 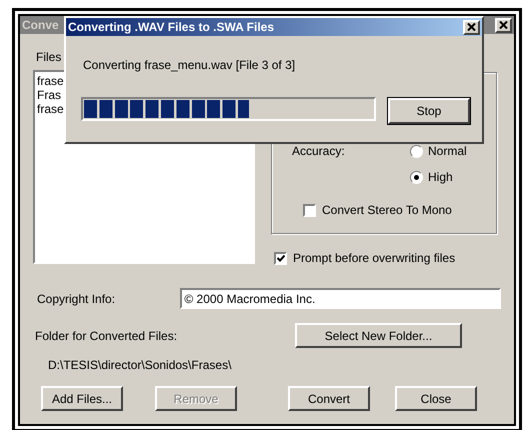 I want to click on folder-path: D:\TESIS\director\Sonidos\Frases\, so click(x=139, y=365).